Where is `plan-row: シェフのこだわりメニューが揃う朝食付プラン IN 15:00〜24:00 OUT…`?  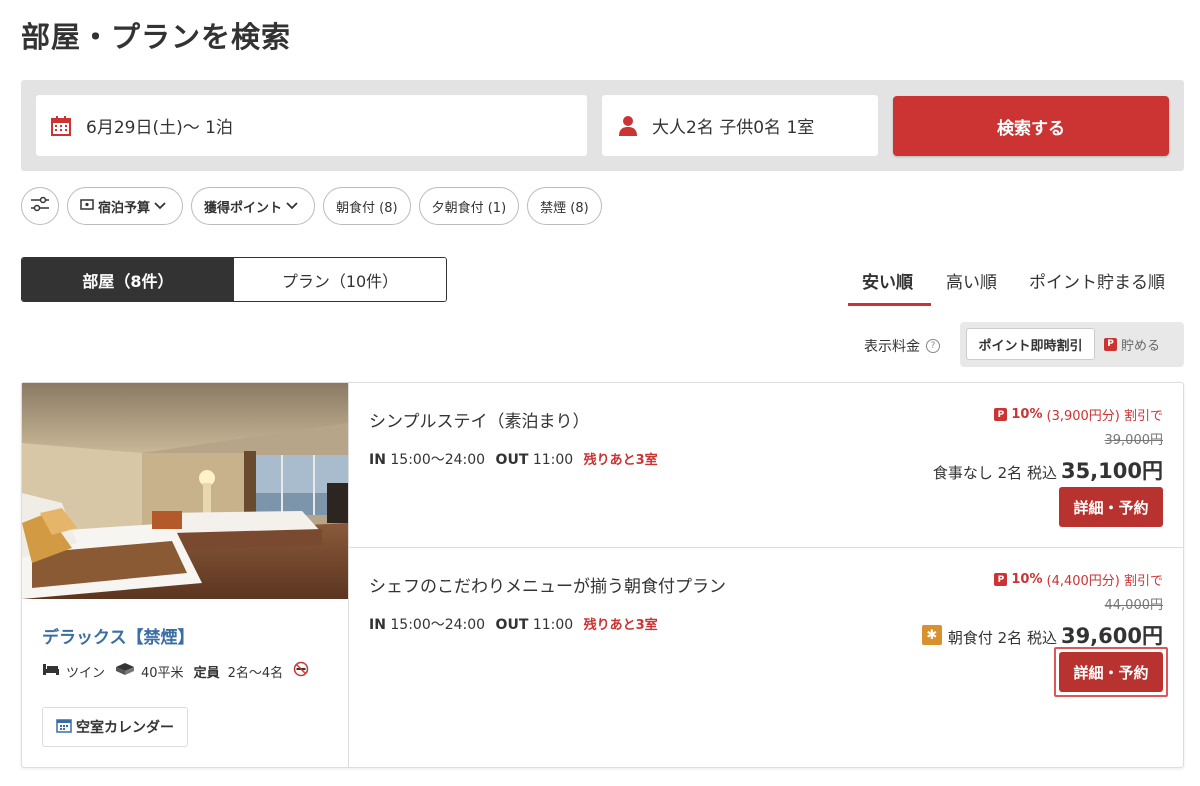
plan-row: シェフのこだわりメニューが揃う朝食付プラン IN 15:00〜24:00 OUT… is located at coordinates (766, 630).